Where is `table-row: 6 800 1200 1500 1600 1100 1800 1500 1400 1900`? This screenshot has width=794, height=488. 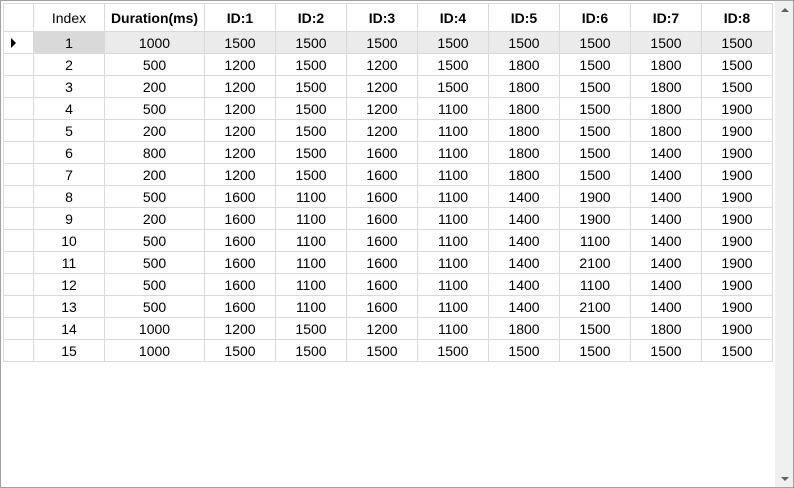
table-row: 6 800 1200 1500 1600 1100 1800 1500 1400 1900 is located at coordinates (388, 152).